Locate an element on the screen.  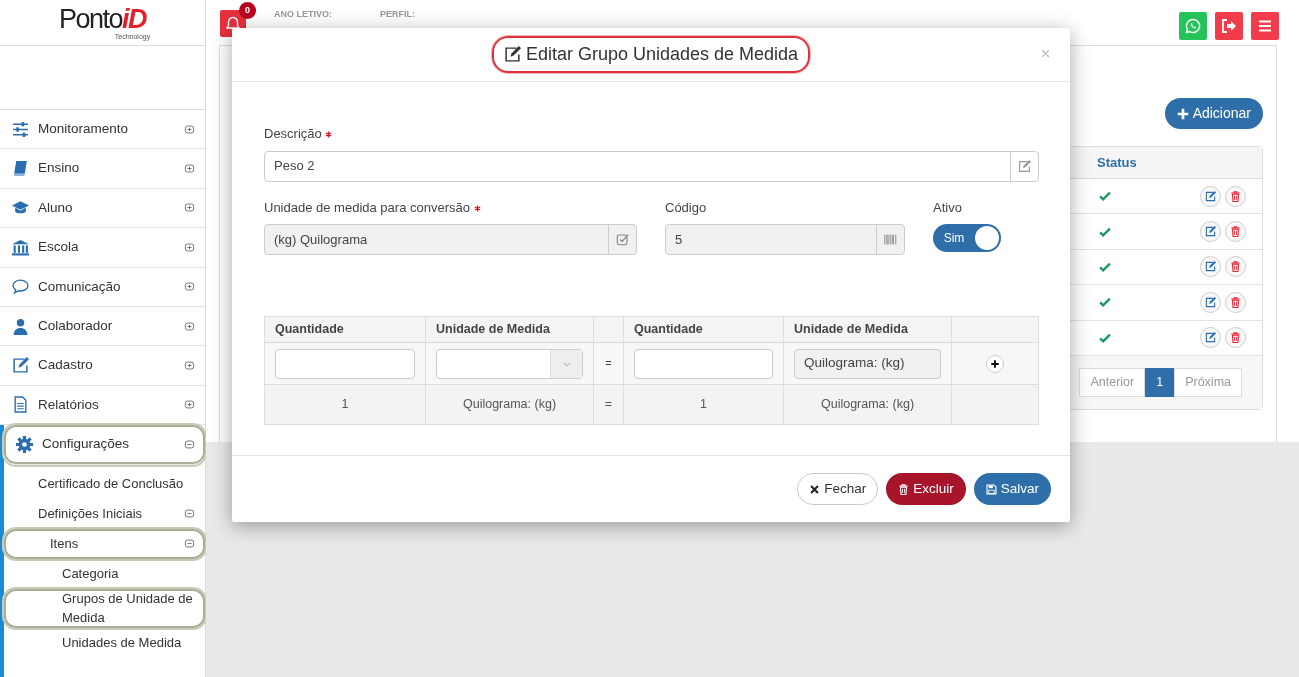
menu-icon is located at coordinates (1265, 26).